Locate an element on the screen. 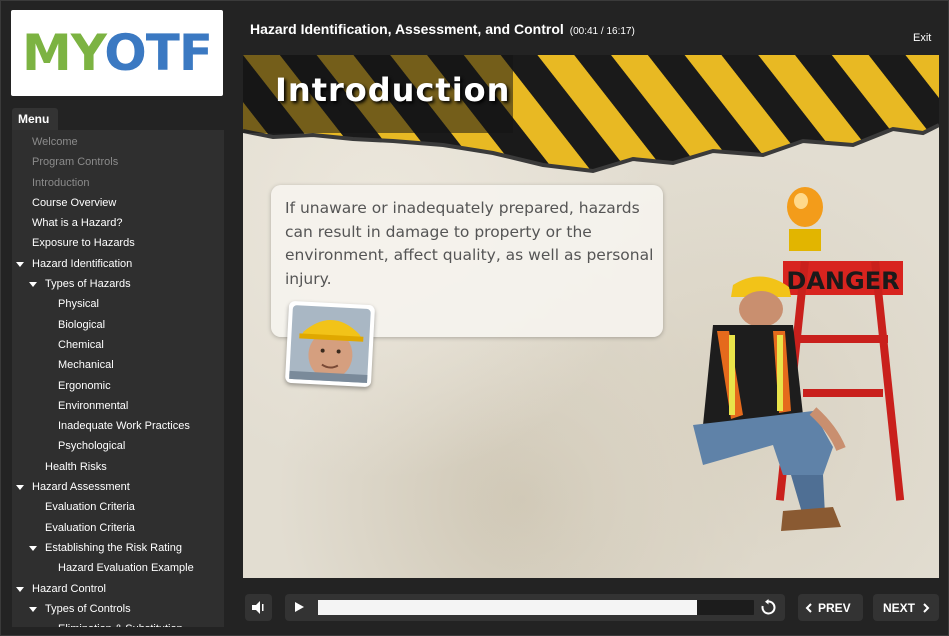  menu-item-label: Physical is located at coordinates (78, 304).